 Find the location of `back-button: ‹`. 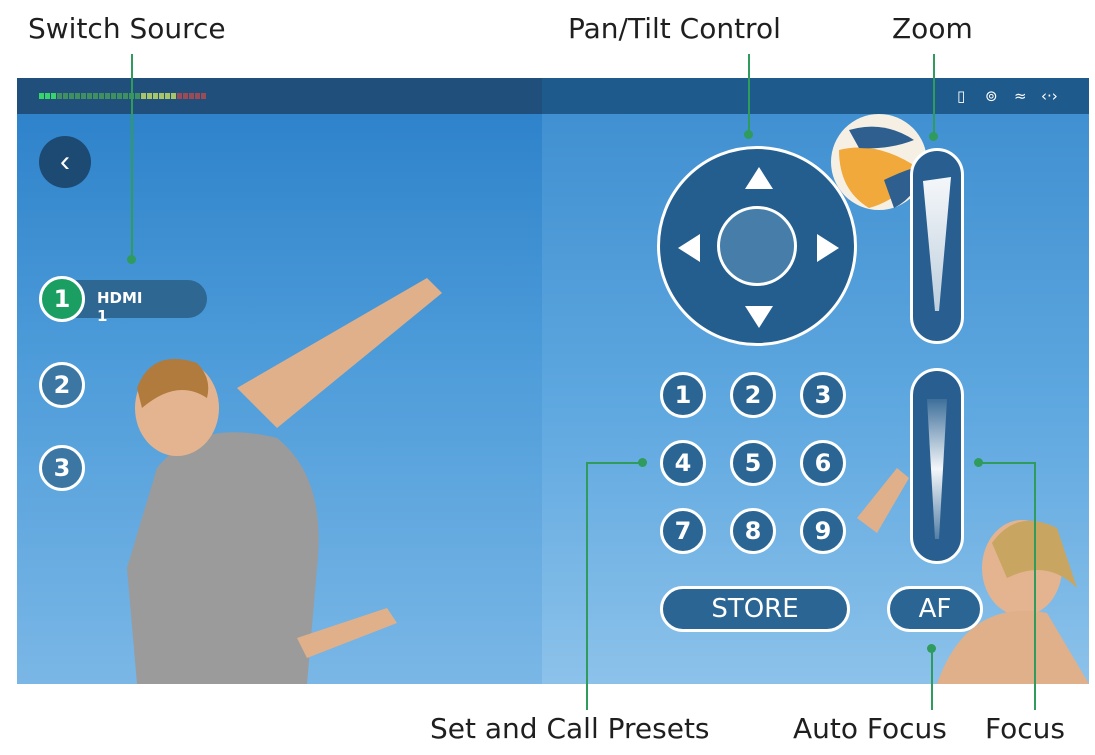

back-button: ‹ is located at coordinates (65, 162).